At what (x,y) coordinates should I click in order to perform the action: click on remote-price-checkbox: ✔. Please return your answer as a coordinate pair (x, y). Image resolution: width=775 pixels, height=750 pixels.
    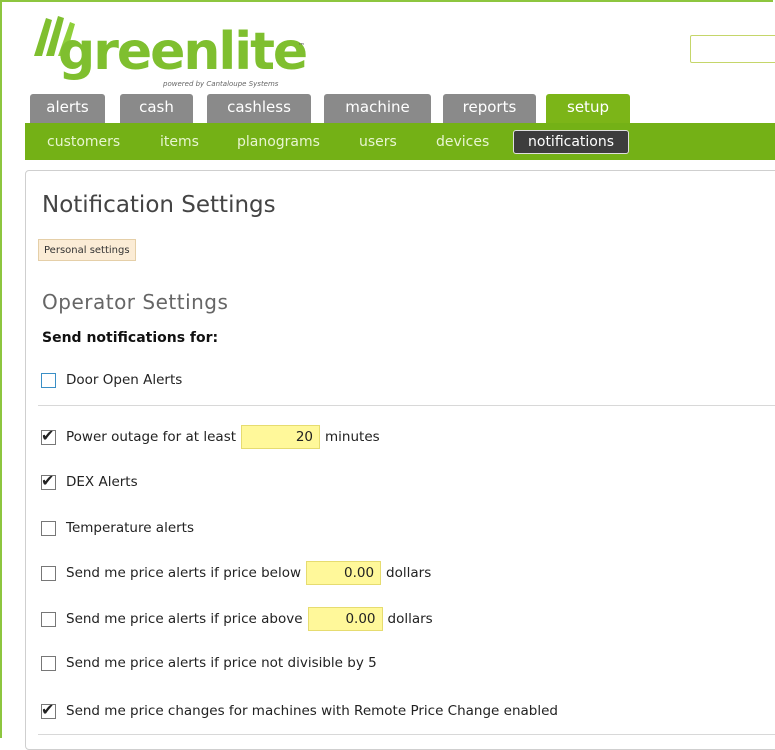
    Looking at the image, I should click on (48, 709).